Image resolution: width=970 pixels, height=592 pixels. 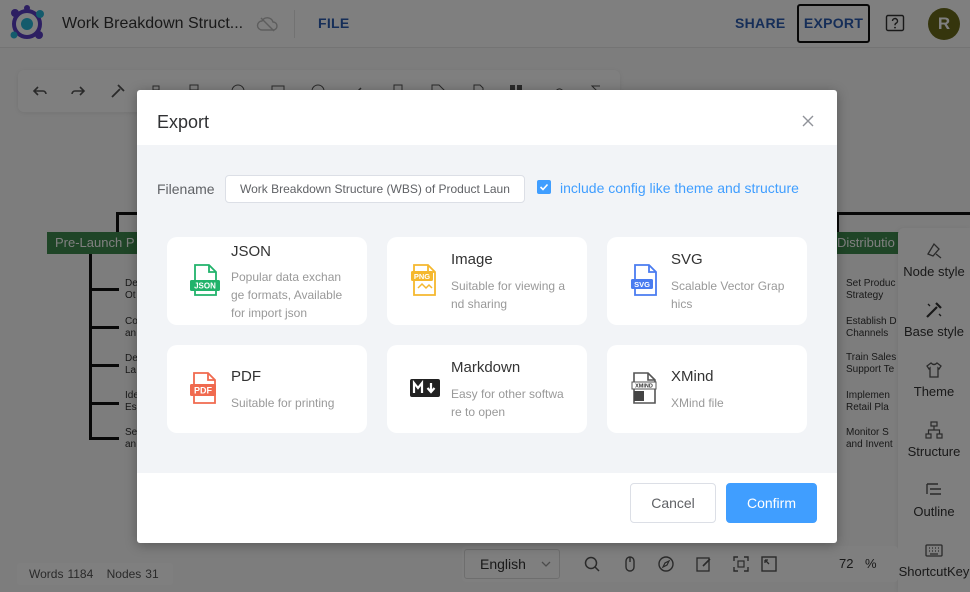 I want to click on filename-label: Filename, so click(x=186, y=189).